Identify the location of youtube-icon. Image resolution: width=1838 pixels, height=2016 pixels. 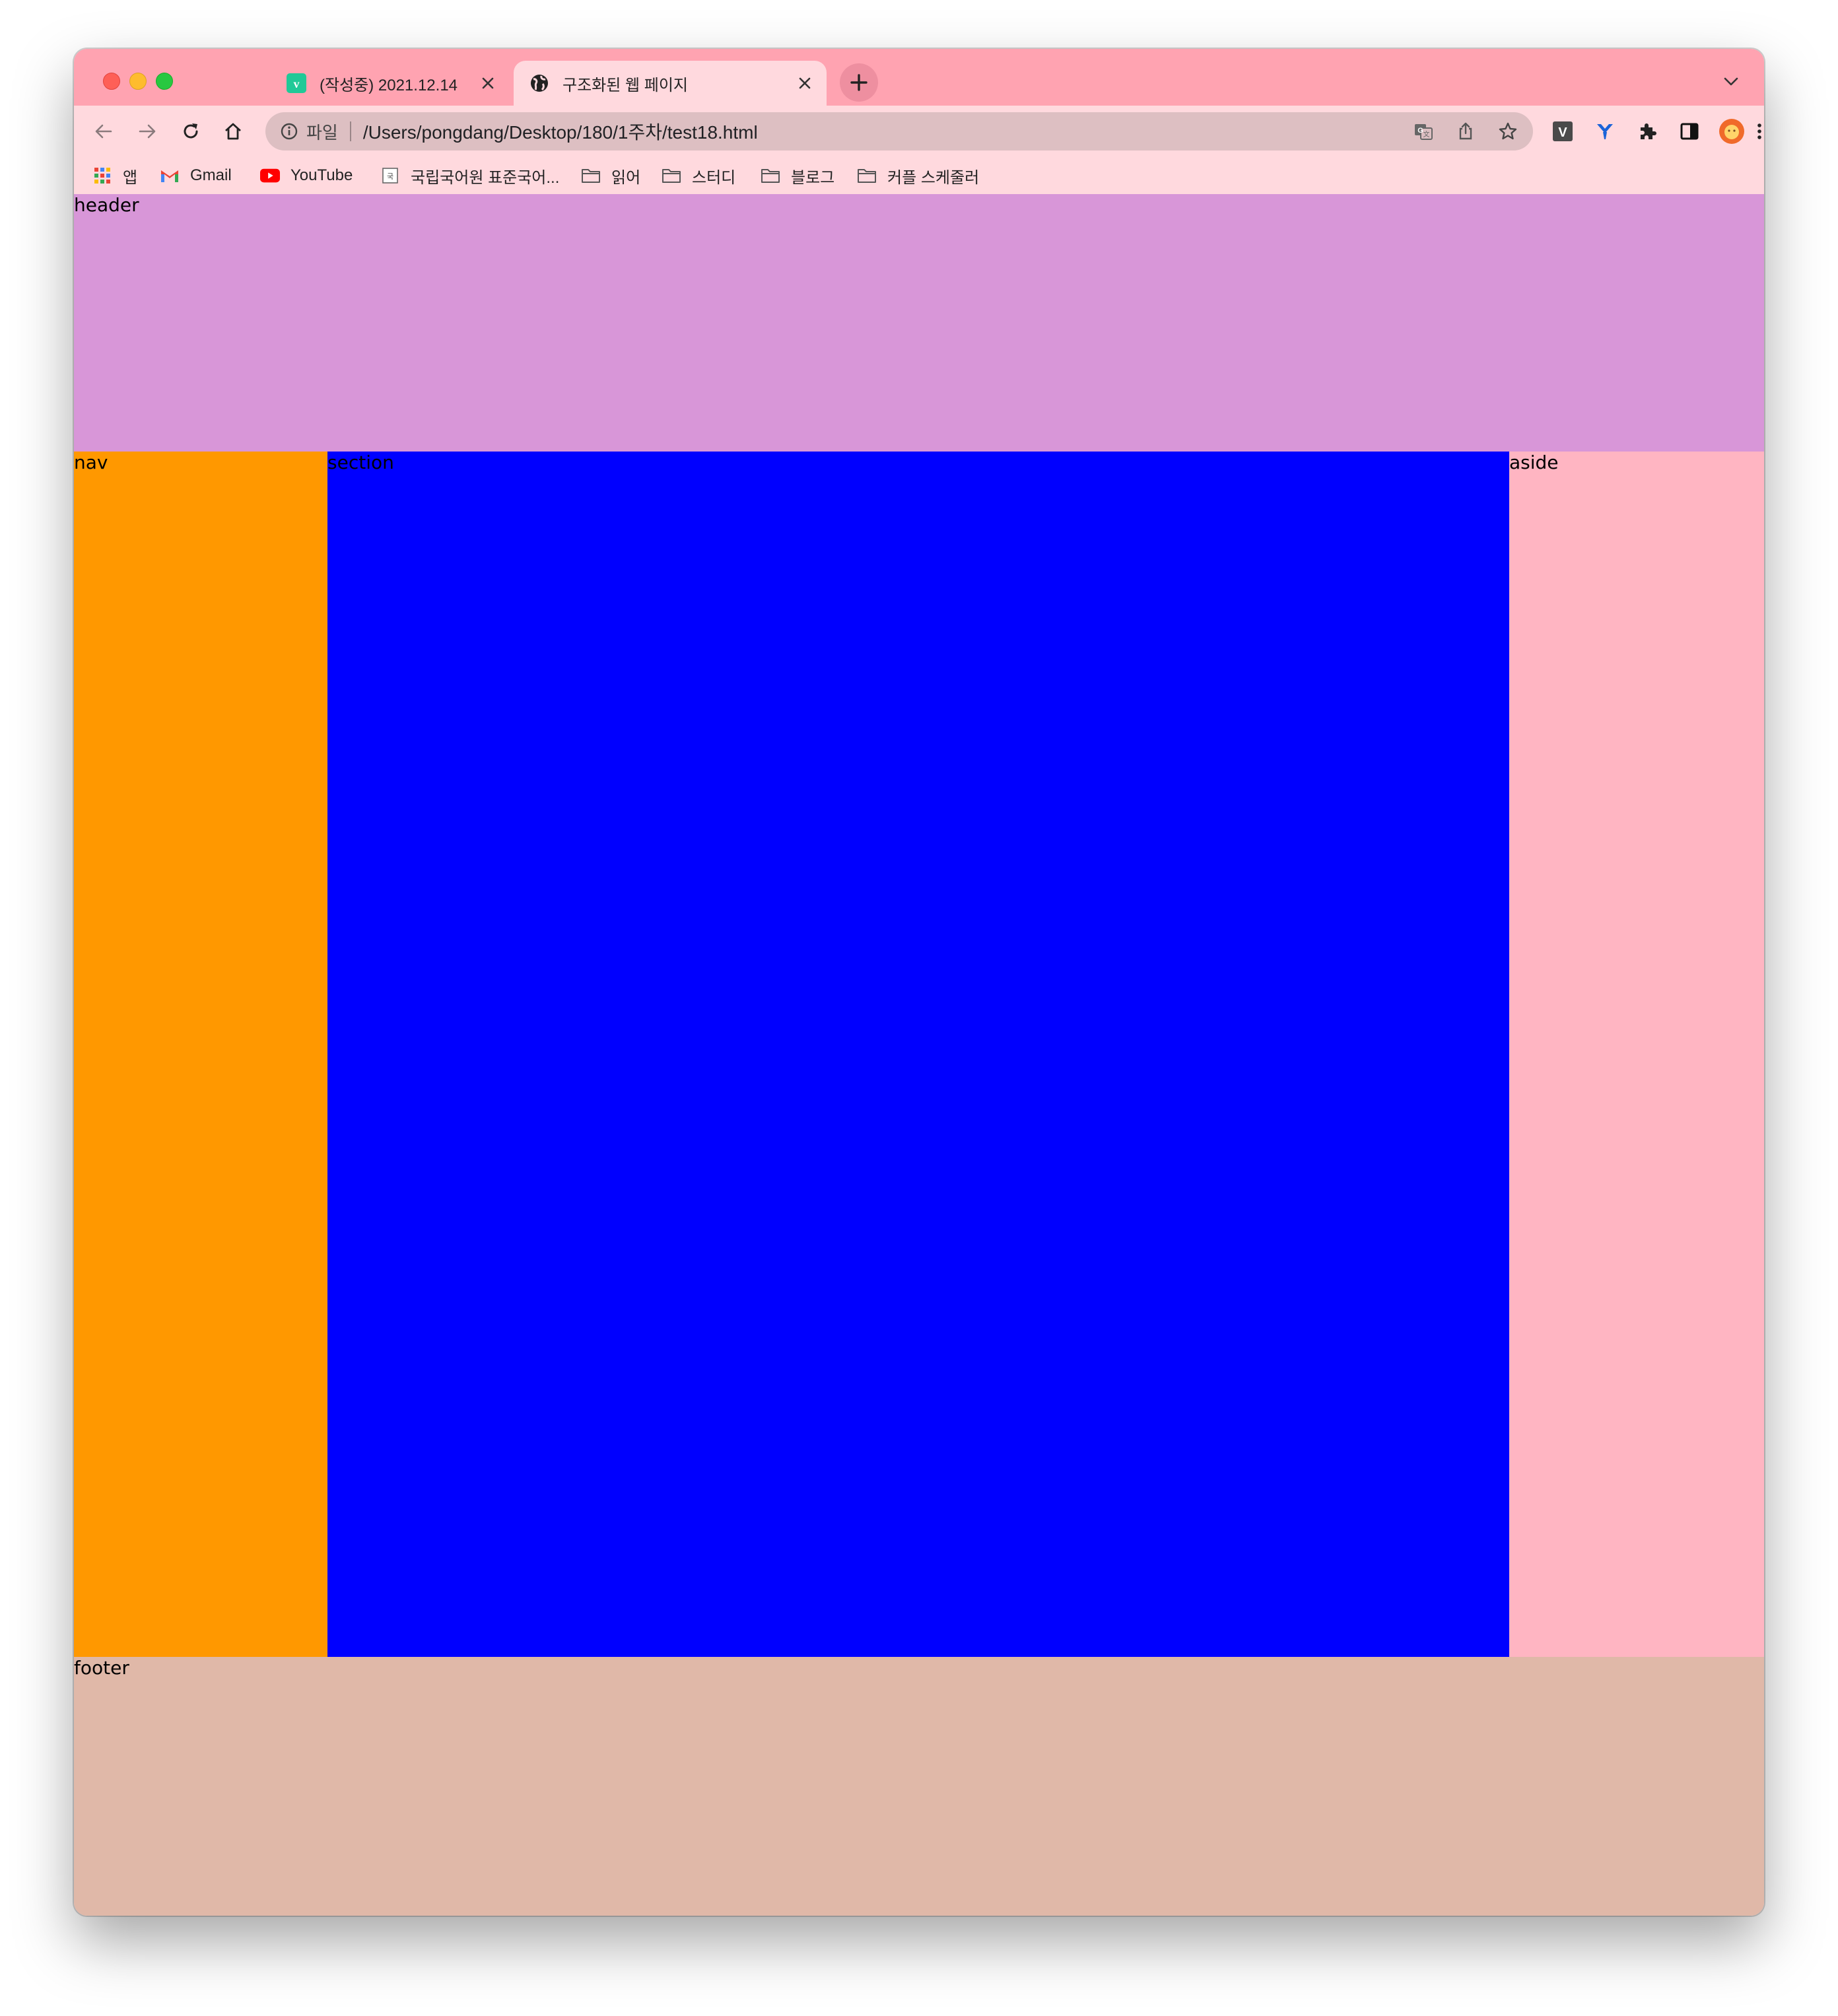
(270, 175).